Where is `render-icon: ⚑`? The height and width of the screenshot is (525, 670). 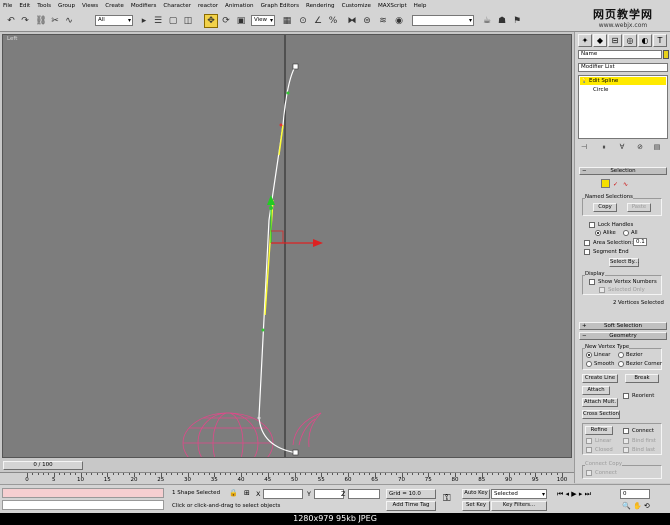 render-icon: ⚑ is located at coordinates (517, 21).